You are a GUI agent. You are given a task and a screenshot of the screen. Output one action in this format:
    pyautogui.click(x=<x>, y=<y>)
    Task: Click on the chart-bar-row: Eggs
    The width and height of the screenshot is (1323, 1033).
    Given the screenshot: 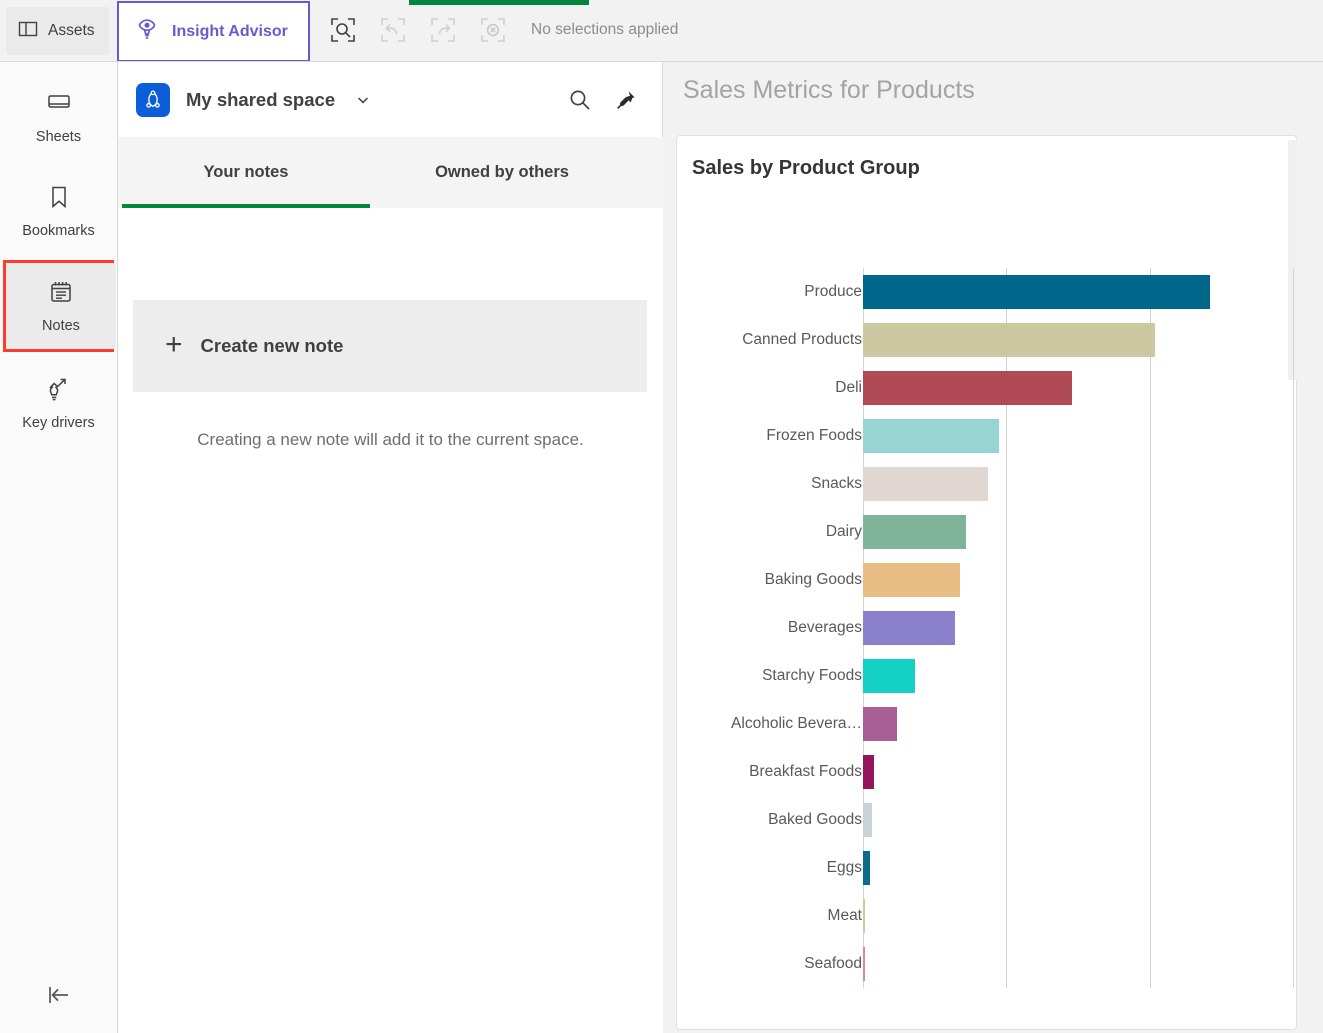 What is the action you would take?
    pyautogui.click(x=987, y=868)
    